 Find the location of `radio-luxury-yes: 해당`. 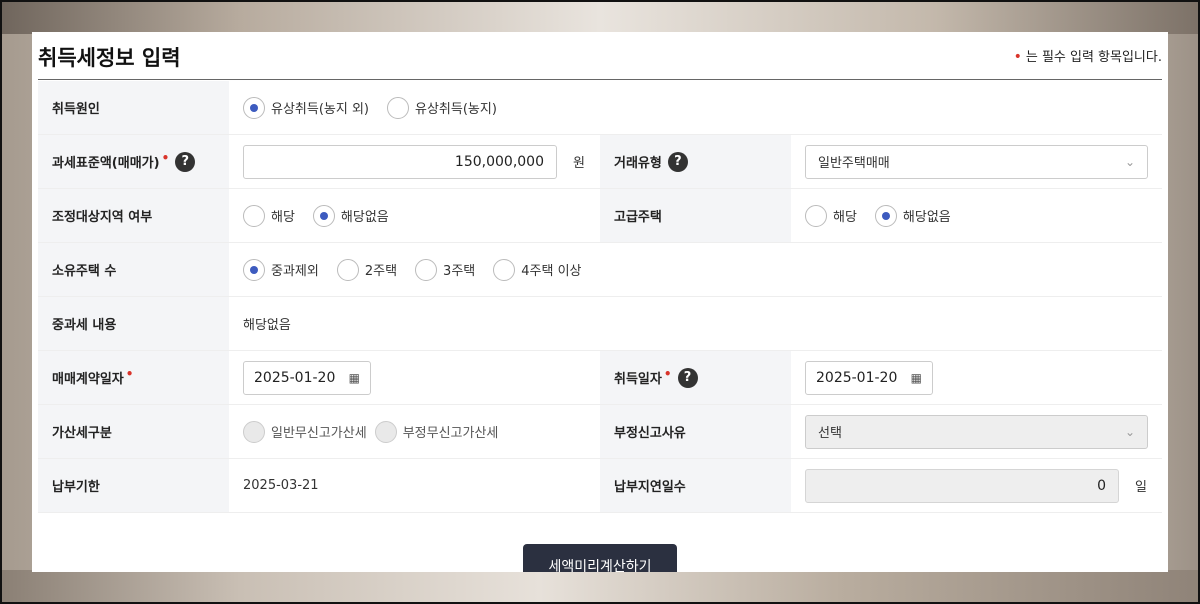

radio-luxury-yes: 해당 is located at coordinates (831, 215).